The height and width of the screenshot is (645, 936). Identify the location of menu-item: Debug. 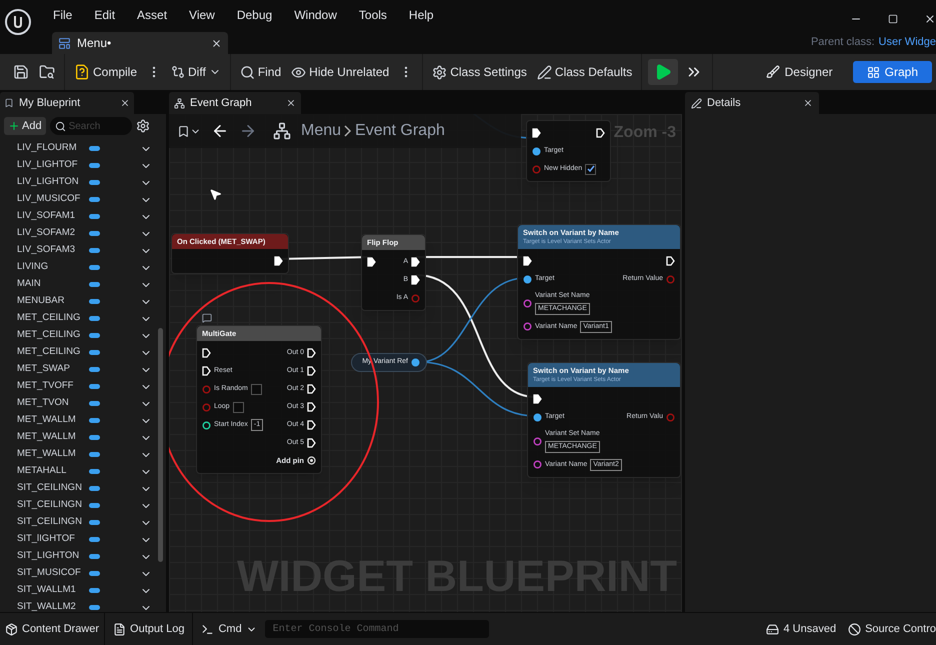
(254, 15).